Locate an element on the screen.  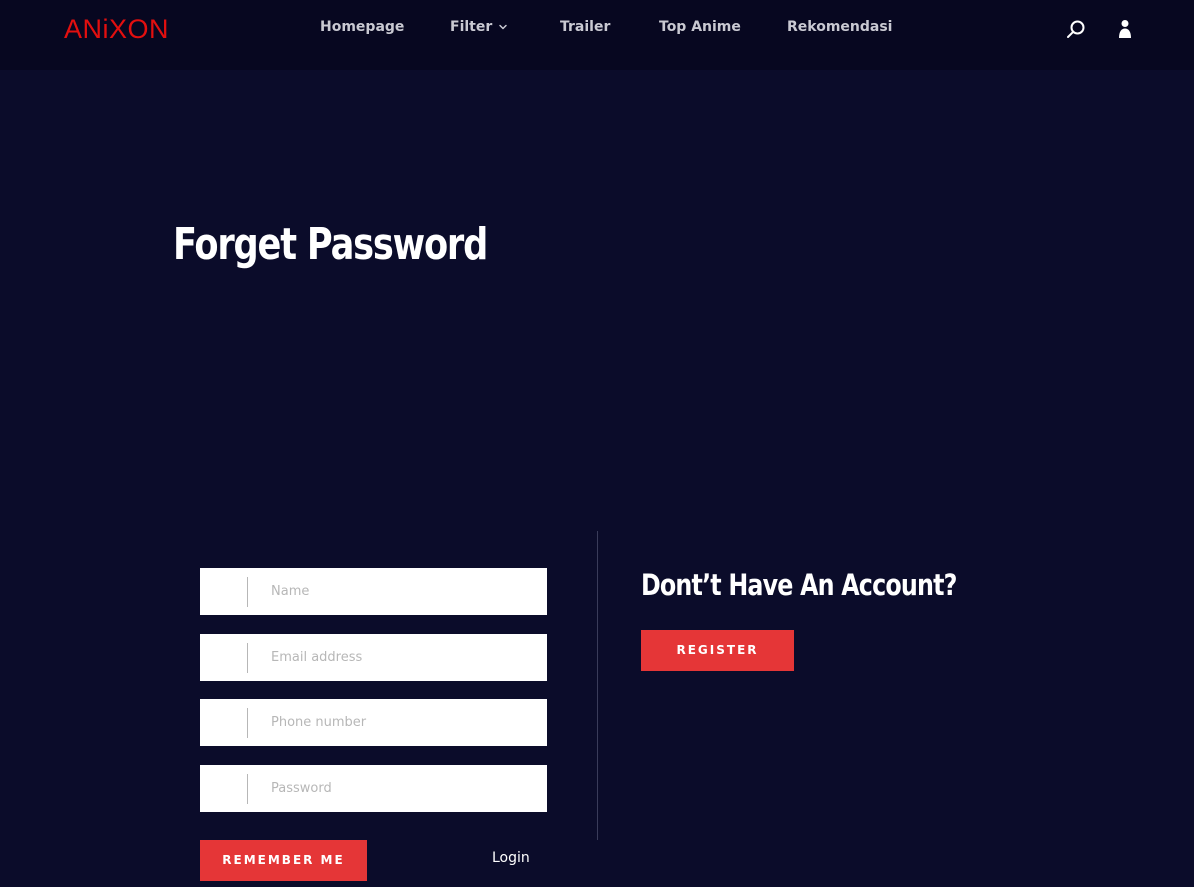
nav-homepage: Homepage is located at coordinates (362, 27).